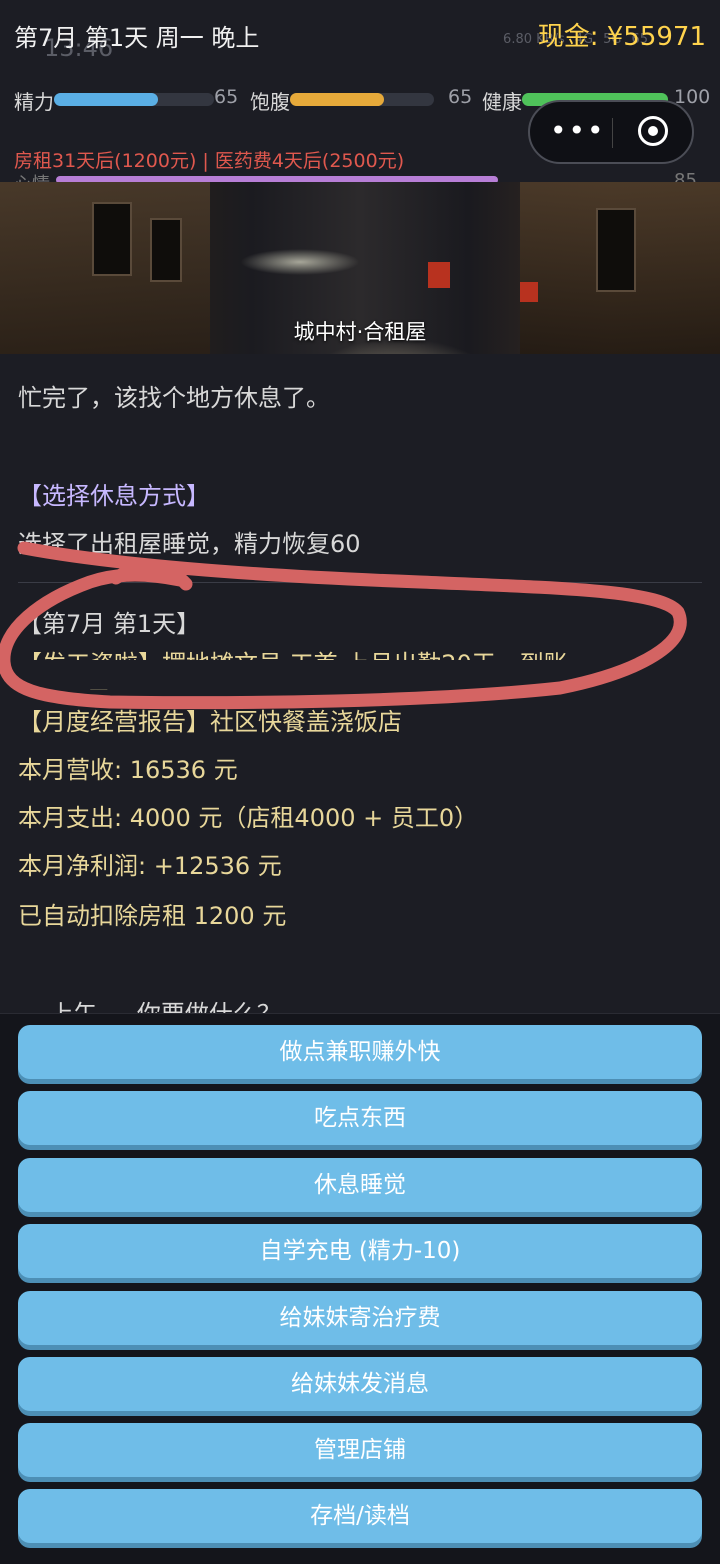  Describe the element at coordinates (360, 1185) in the screenshot. I see `action-sleep-button: 休息睡觉` at that location.